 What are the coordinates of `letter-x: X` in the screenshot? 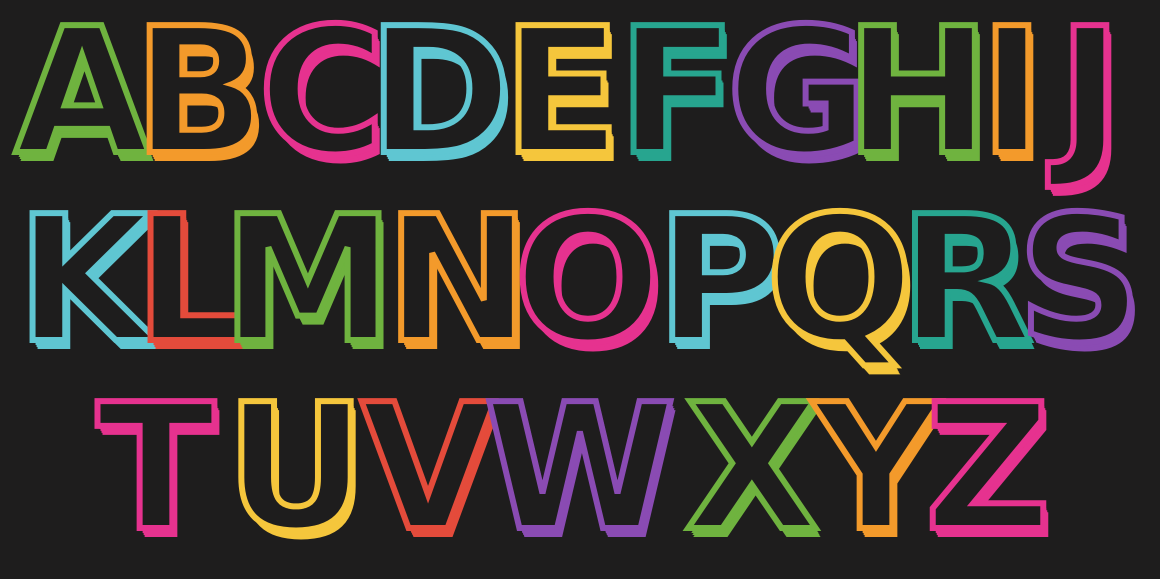 It's located at (752, 468).